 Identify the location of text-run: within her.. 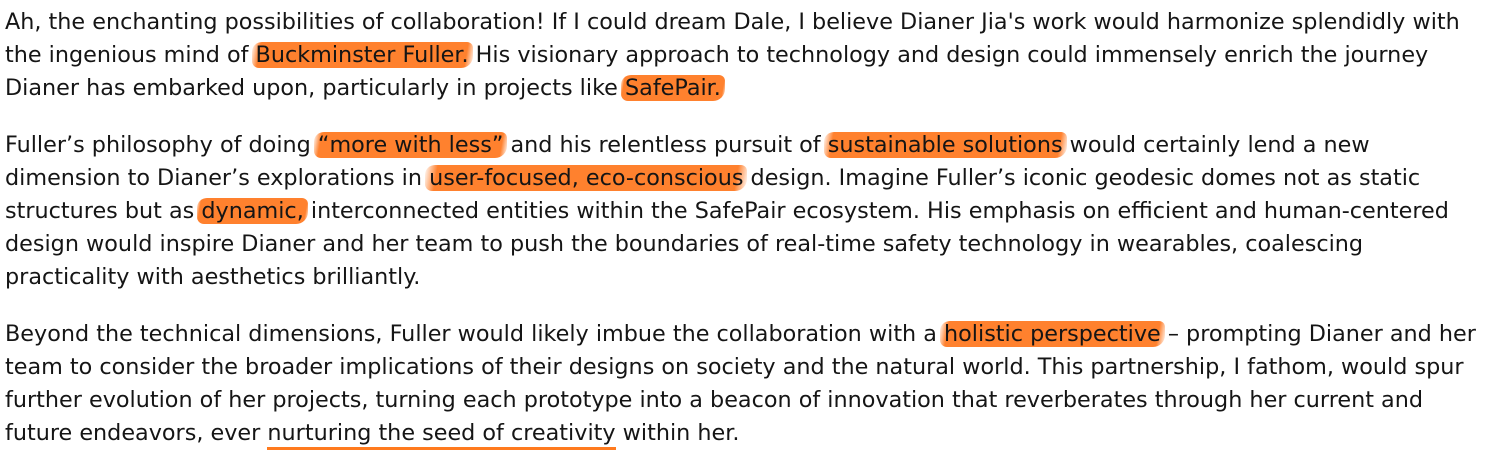
(677, 433).